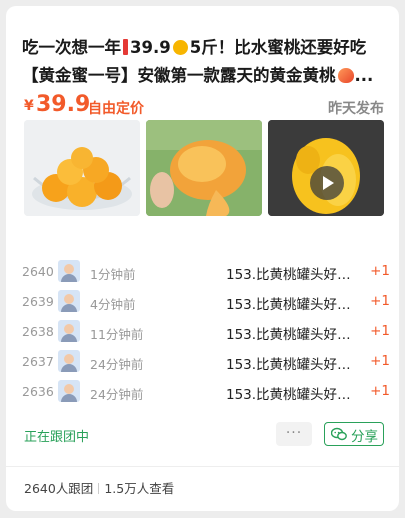 This screenshot has height=518, width=405. I want to click on exclamation-icon, so click(125, 47).